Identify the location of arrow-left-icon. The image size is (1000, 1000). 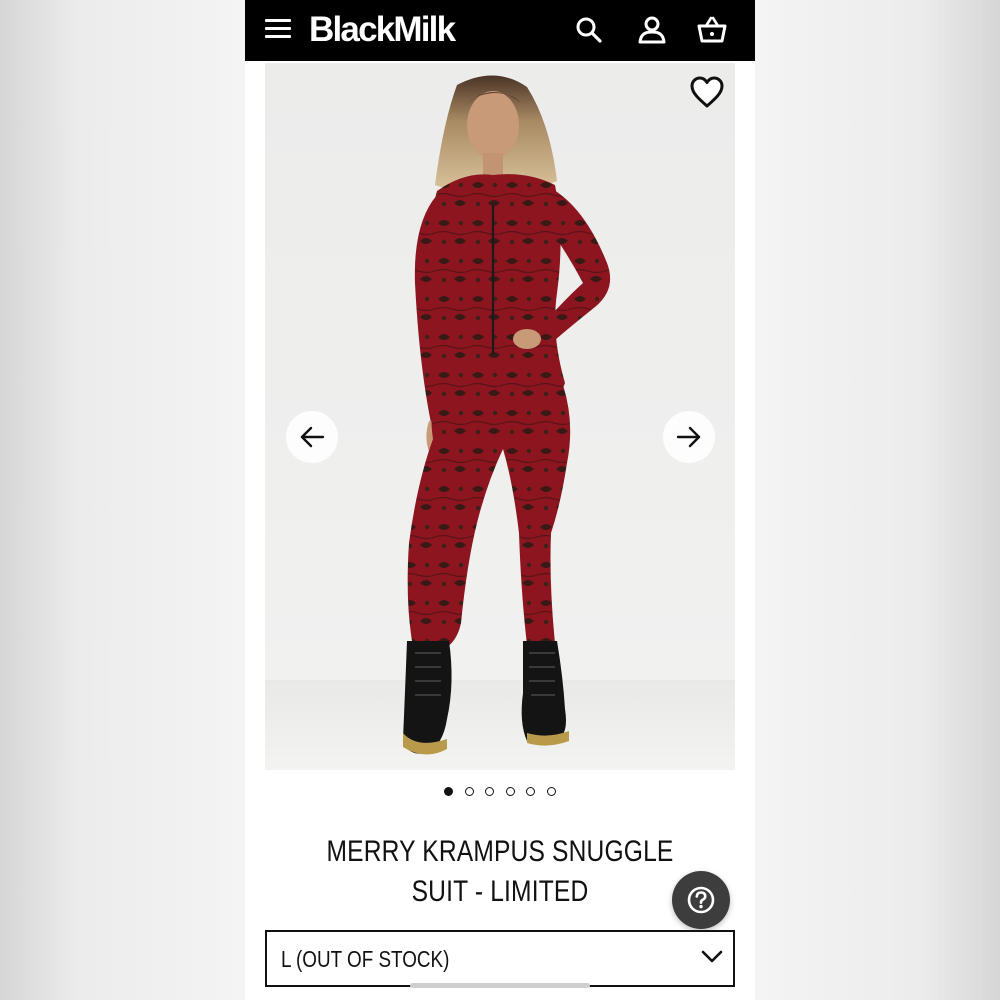
(312, 437).